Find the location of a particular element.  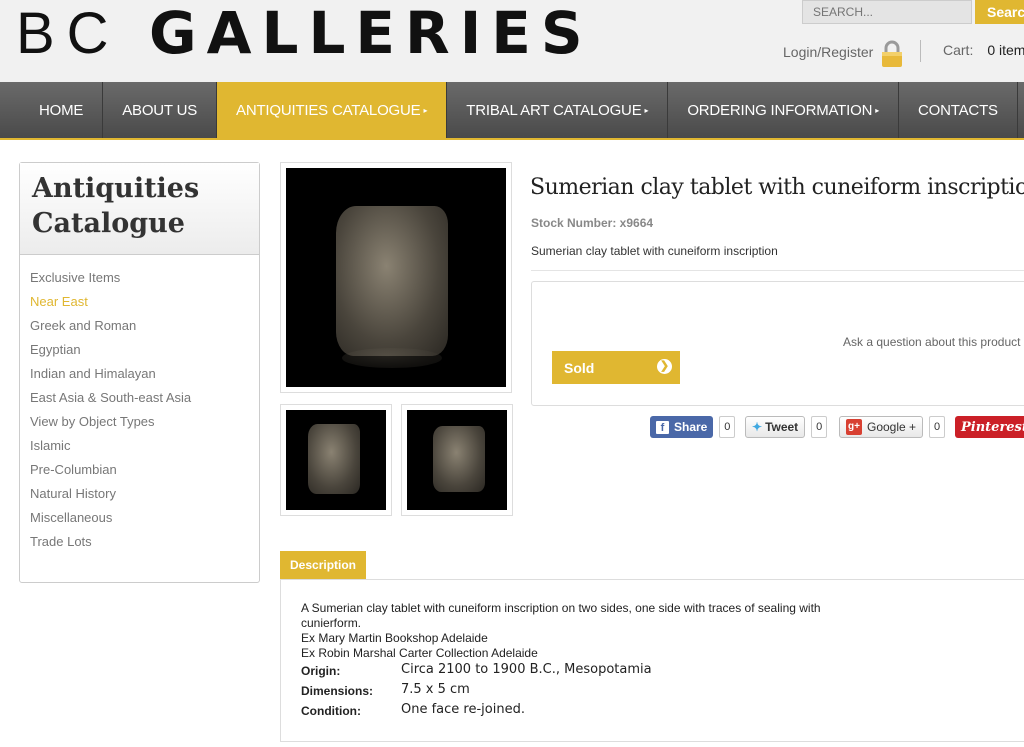

tweet-label: Tweet is located at coordinates (782, 427).